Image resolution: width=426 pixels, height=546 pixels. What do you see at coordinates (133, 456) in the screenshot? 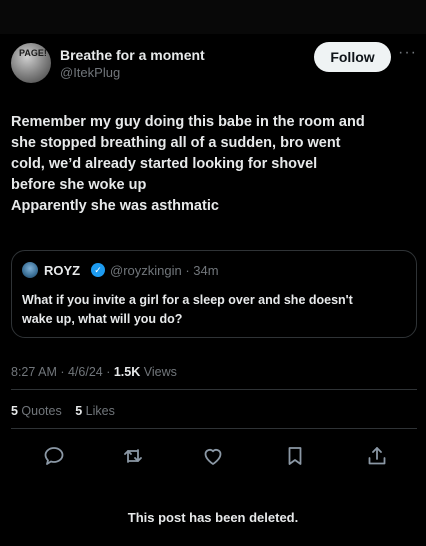
I see `repost-icon` at bounding box center [133, 456].